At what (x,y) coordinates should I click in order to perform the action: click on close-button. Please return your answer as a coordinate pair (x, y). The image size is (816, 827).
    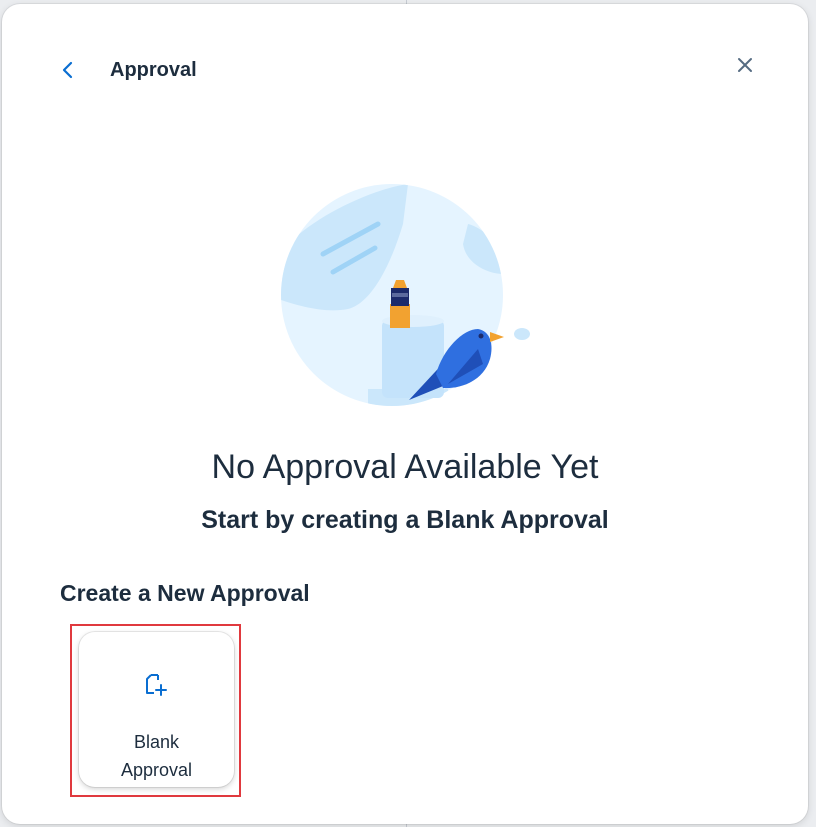
    Looking at the image, I should click on (745, 65).